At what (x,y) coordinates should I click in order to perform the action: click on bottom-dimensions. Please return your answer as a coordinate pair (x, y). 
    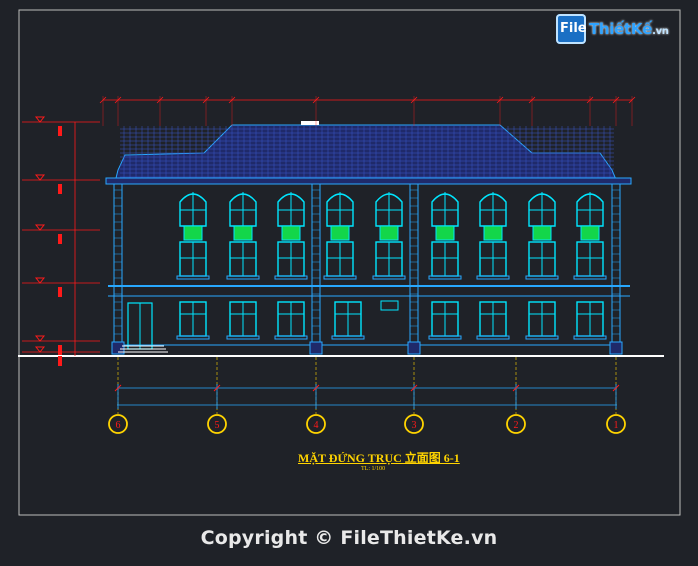
    Looking at the image, I should click on (367, 396).